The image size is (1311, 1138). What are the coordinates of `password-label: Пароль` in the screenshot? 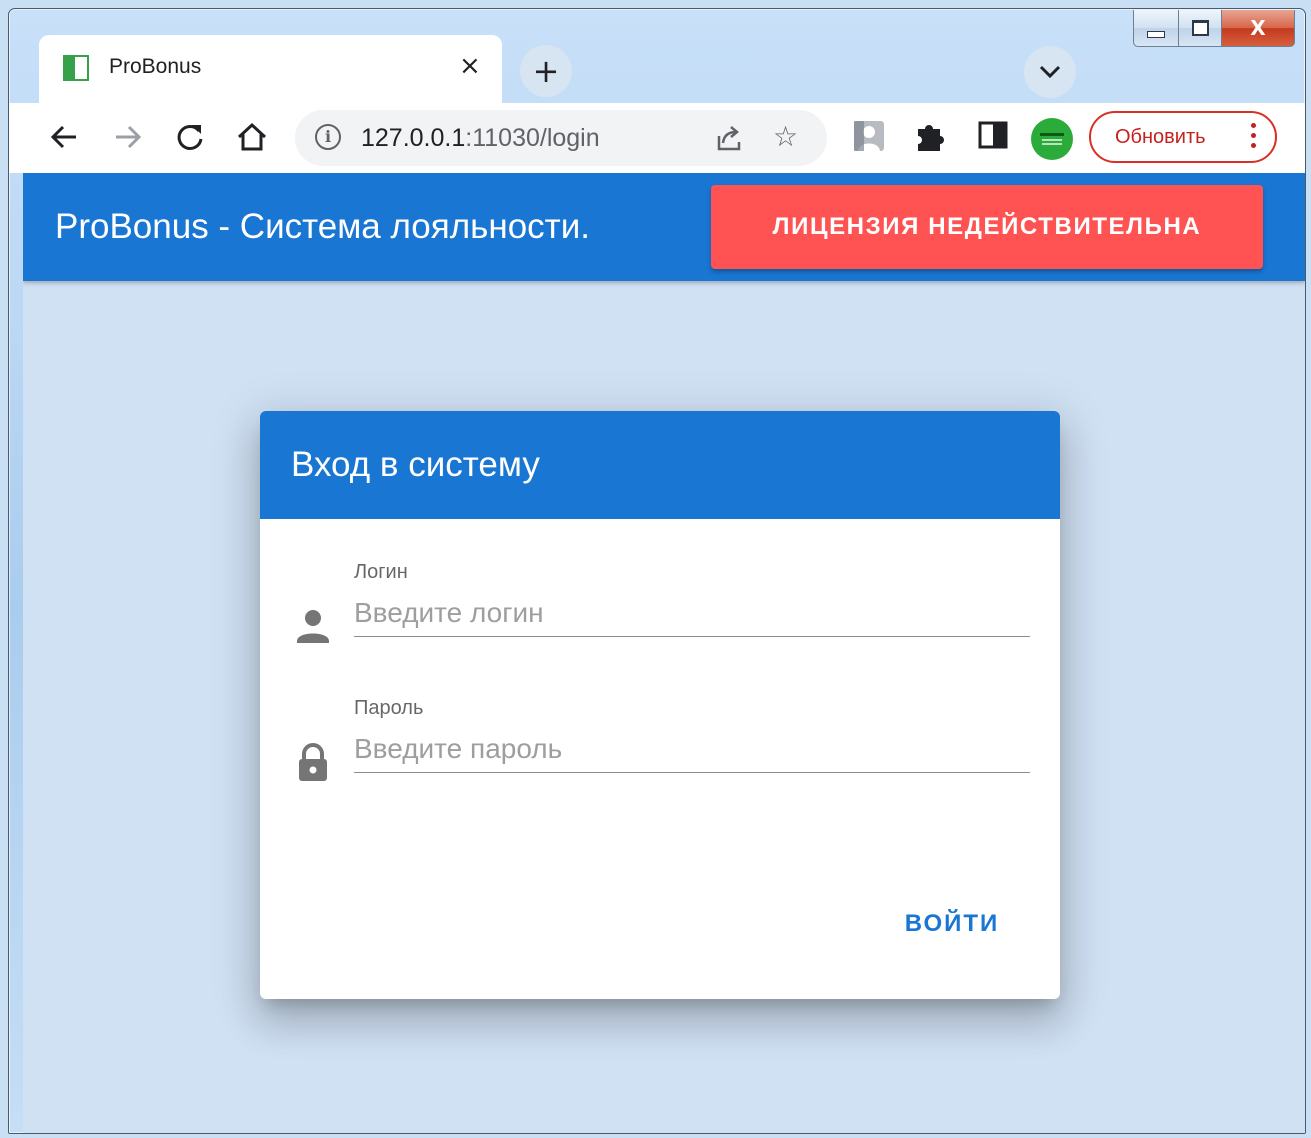 It's located at (389, 708).